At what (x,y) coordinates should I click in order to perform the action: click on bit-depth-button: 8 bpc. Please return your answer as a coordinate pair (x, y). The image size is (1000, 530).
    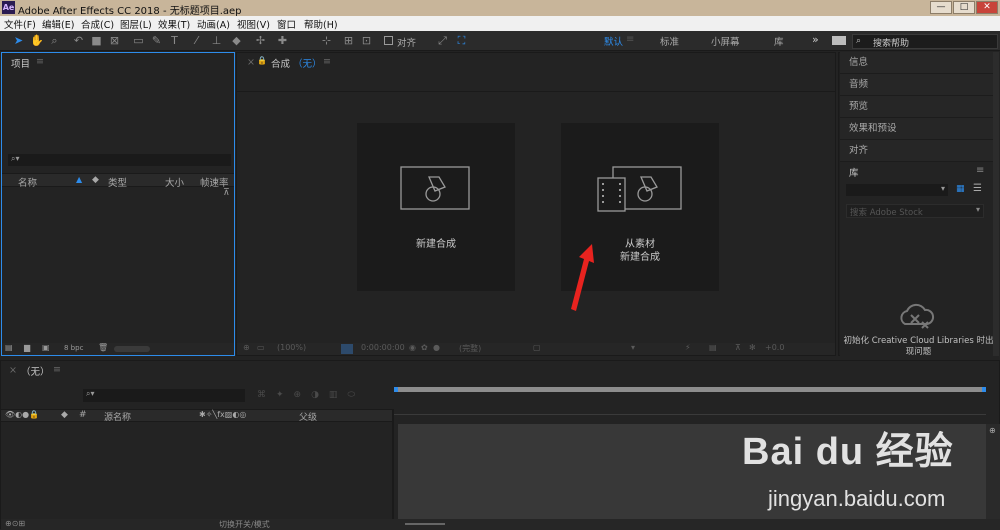
    Looking at the image, I should click on (73, 348).